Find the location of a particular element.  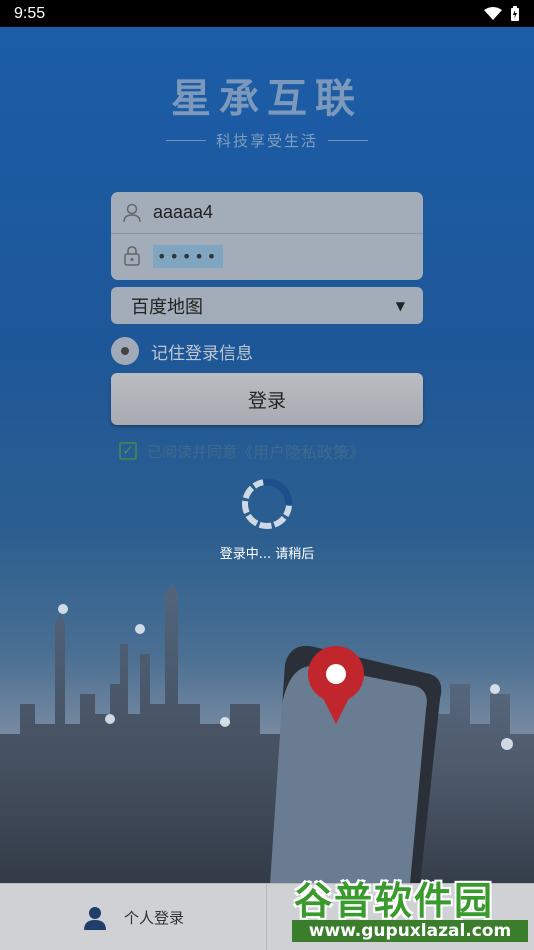

password-value: ••••• is located at coordinates (188, 256).